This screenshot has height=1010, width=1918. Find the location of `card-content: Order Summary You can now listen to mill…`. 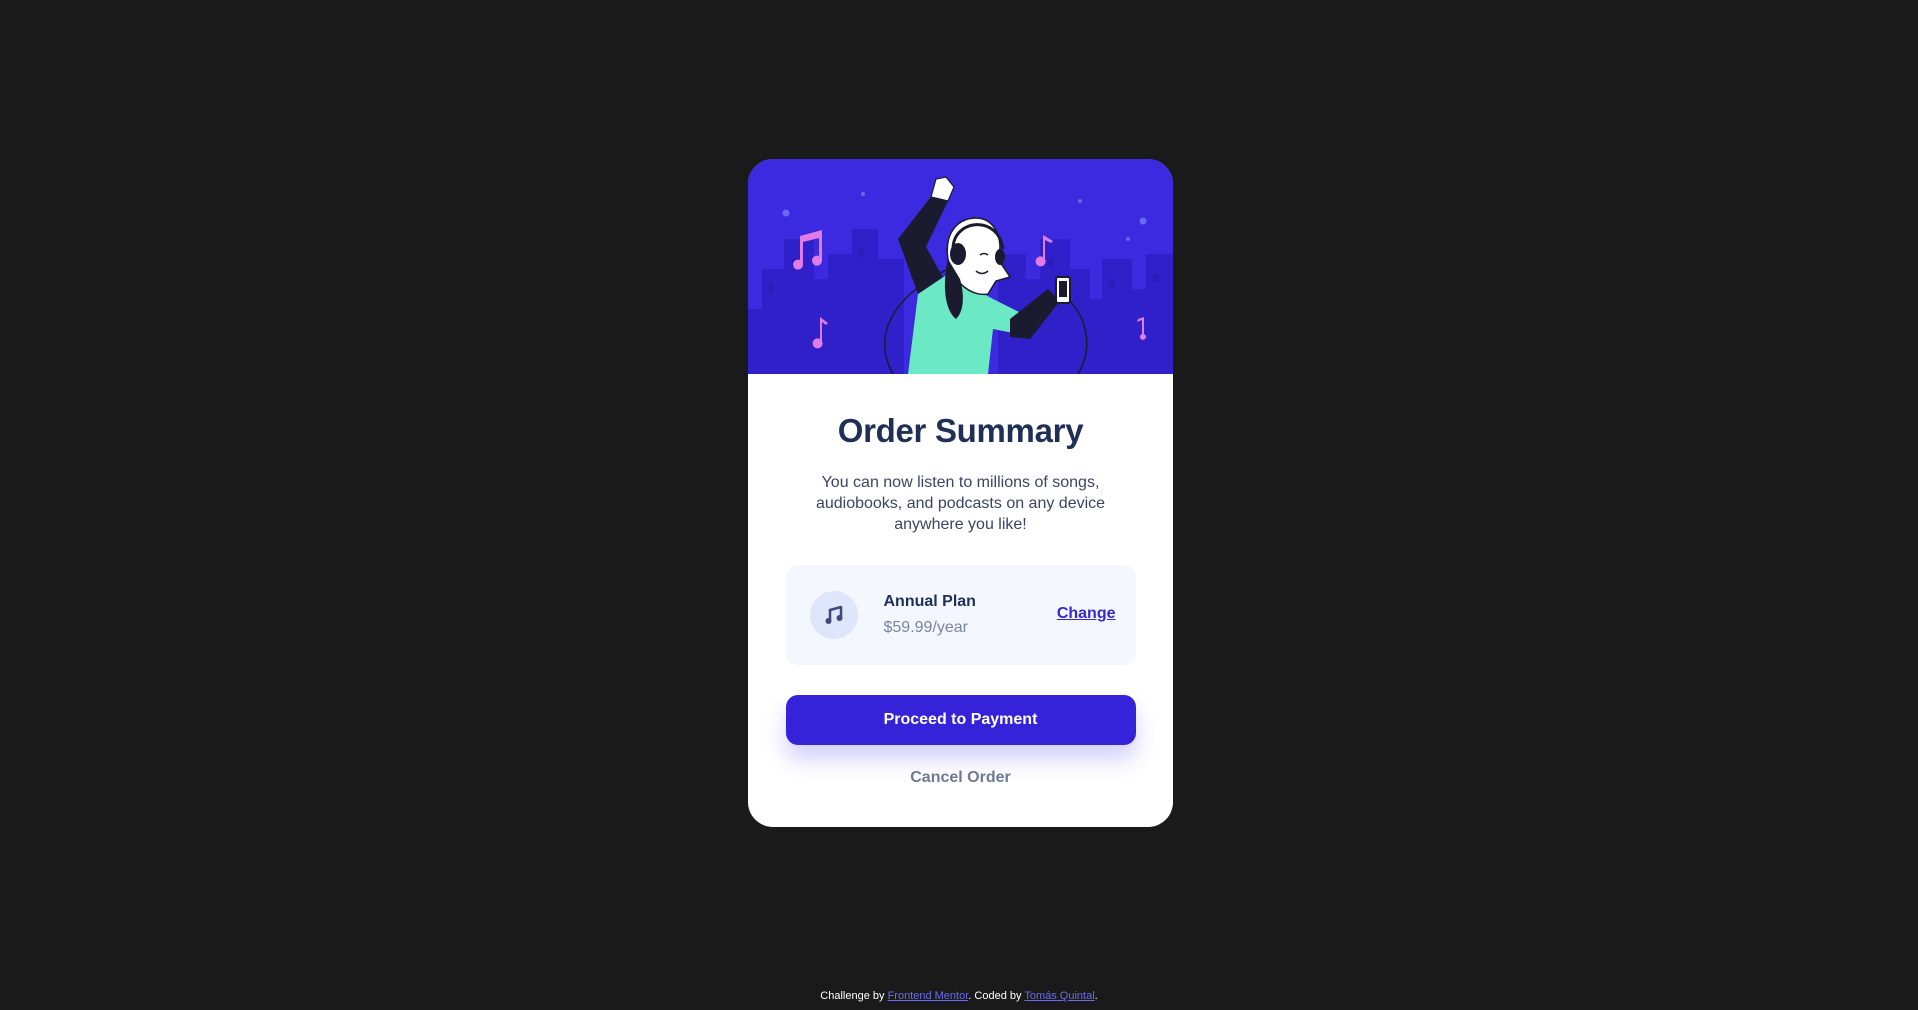

card-content: Order Summary You can now listen to mill… is located at coordinates (960, 599).